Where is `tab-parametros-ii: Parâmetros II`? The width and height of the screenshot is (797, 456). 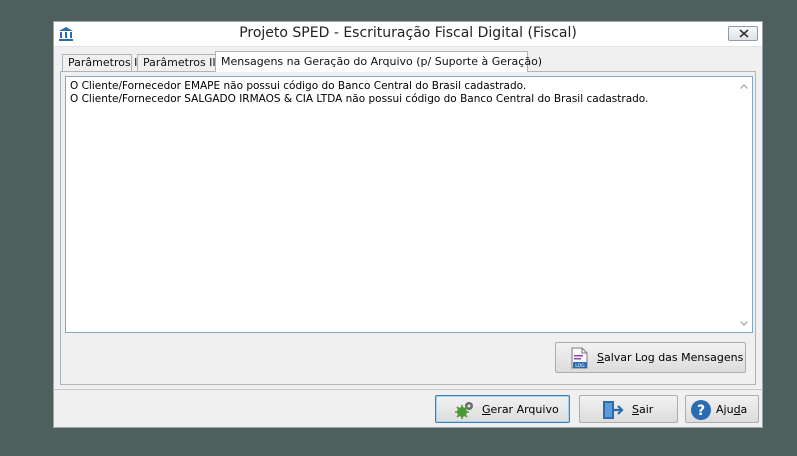
tab-parametros-ii: Parâmetros II is located at coordinates (177, 62).